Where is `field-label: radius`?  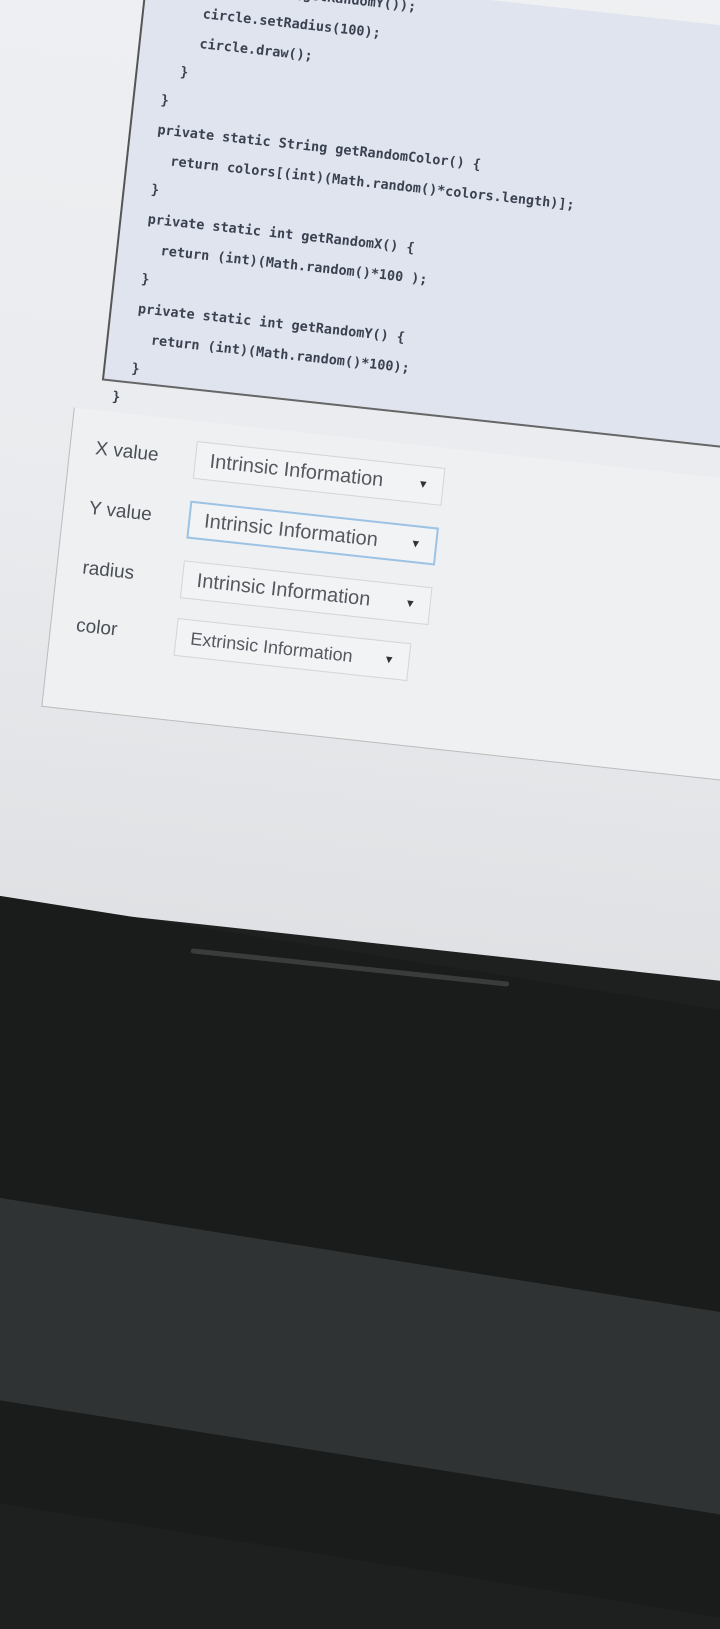 field-label: radius is located at coordinates (108, 570).